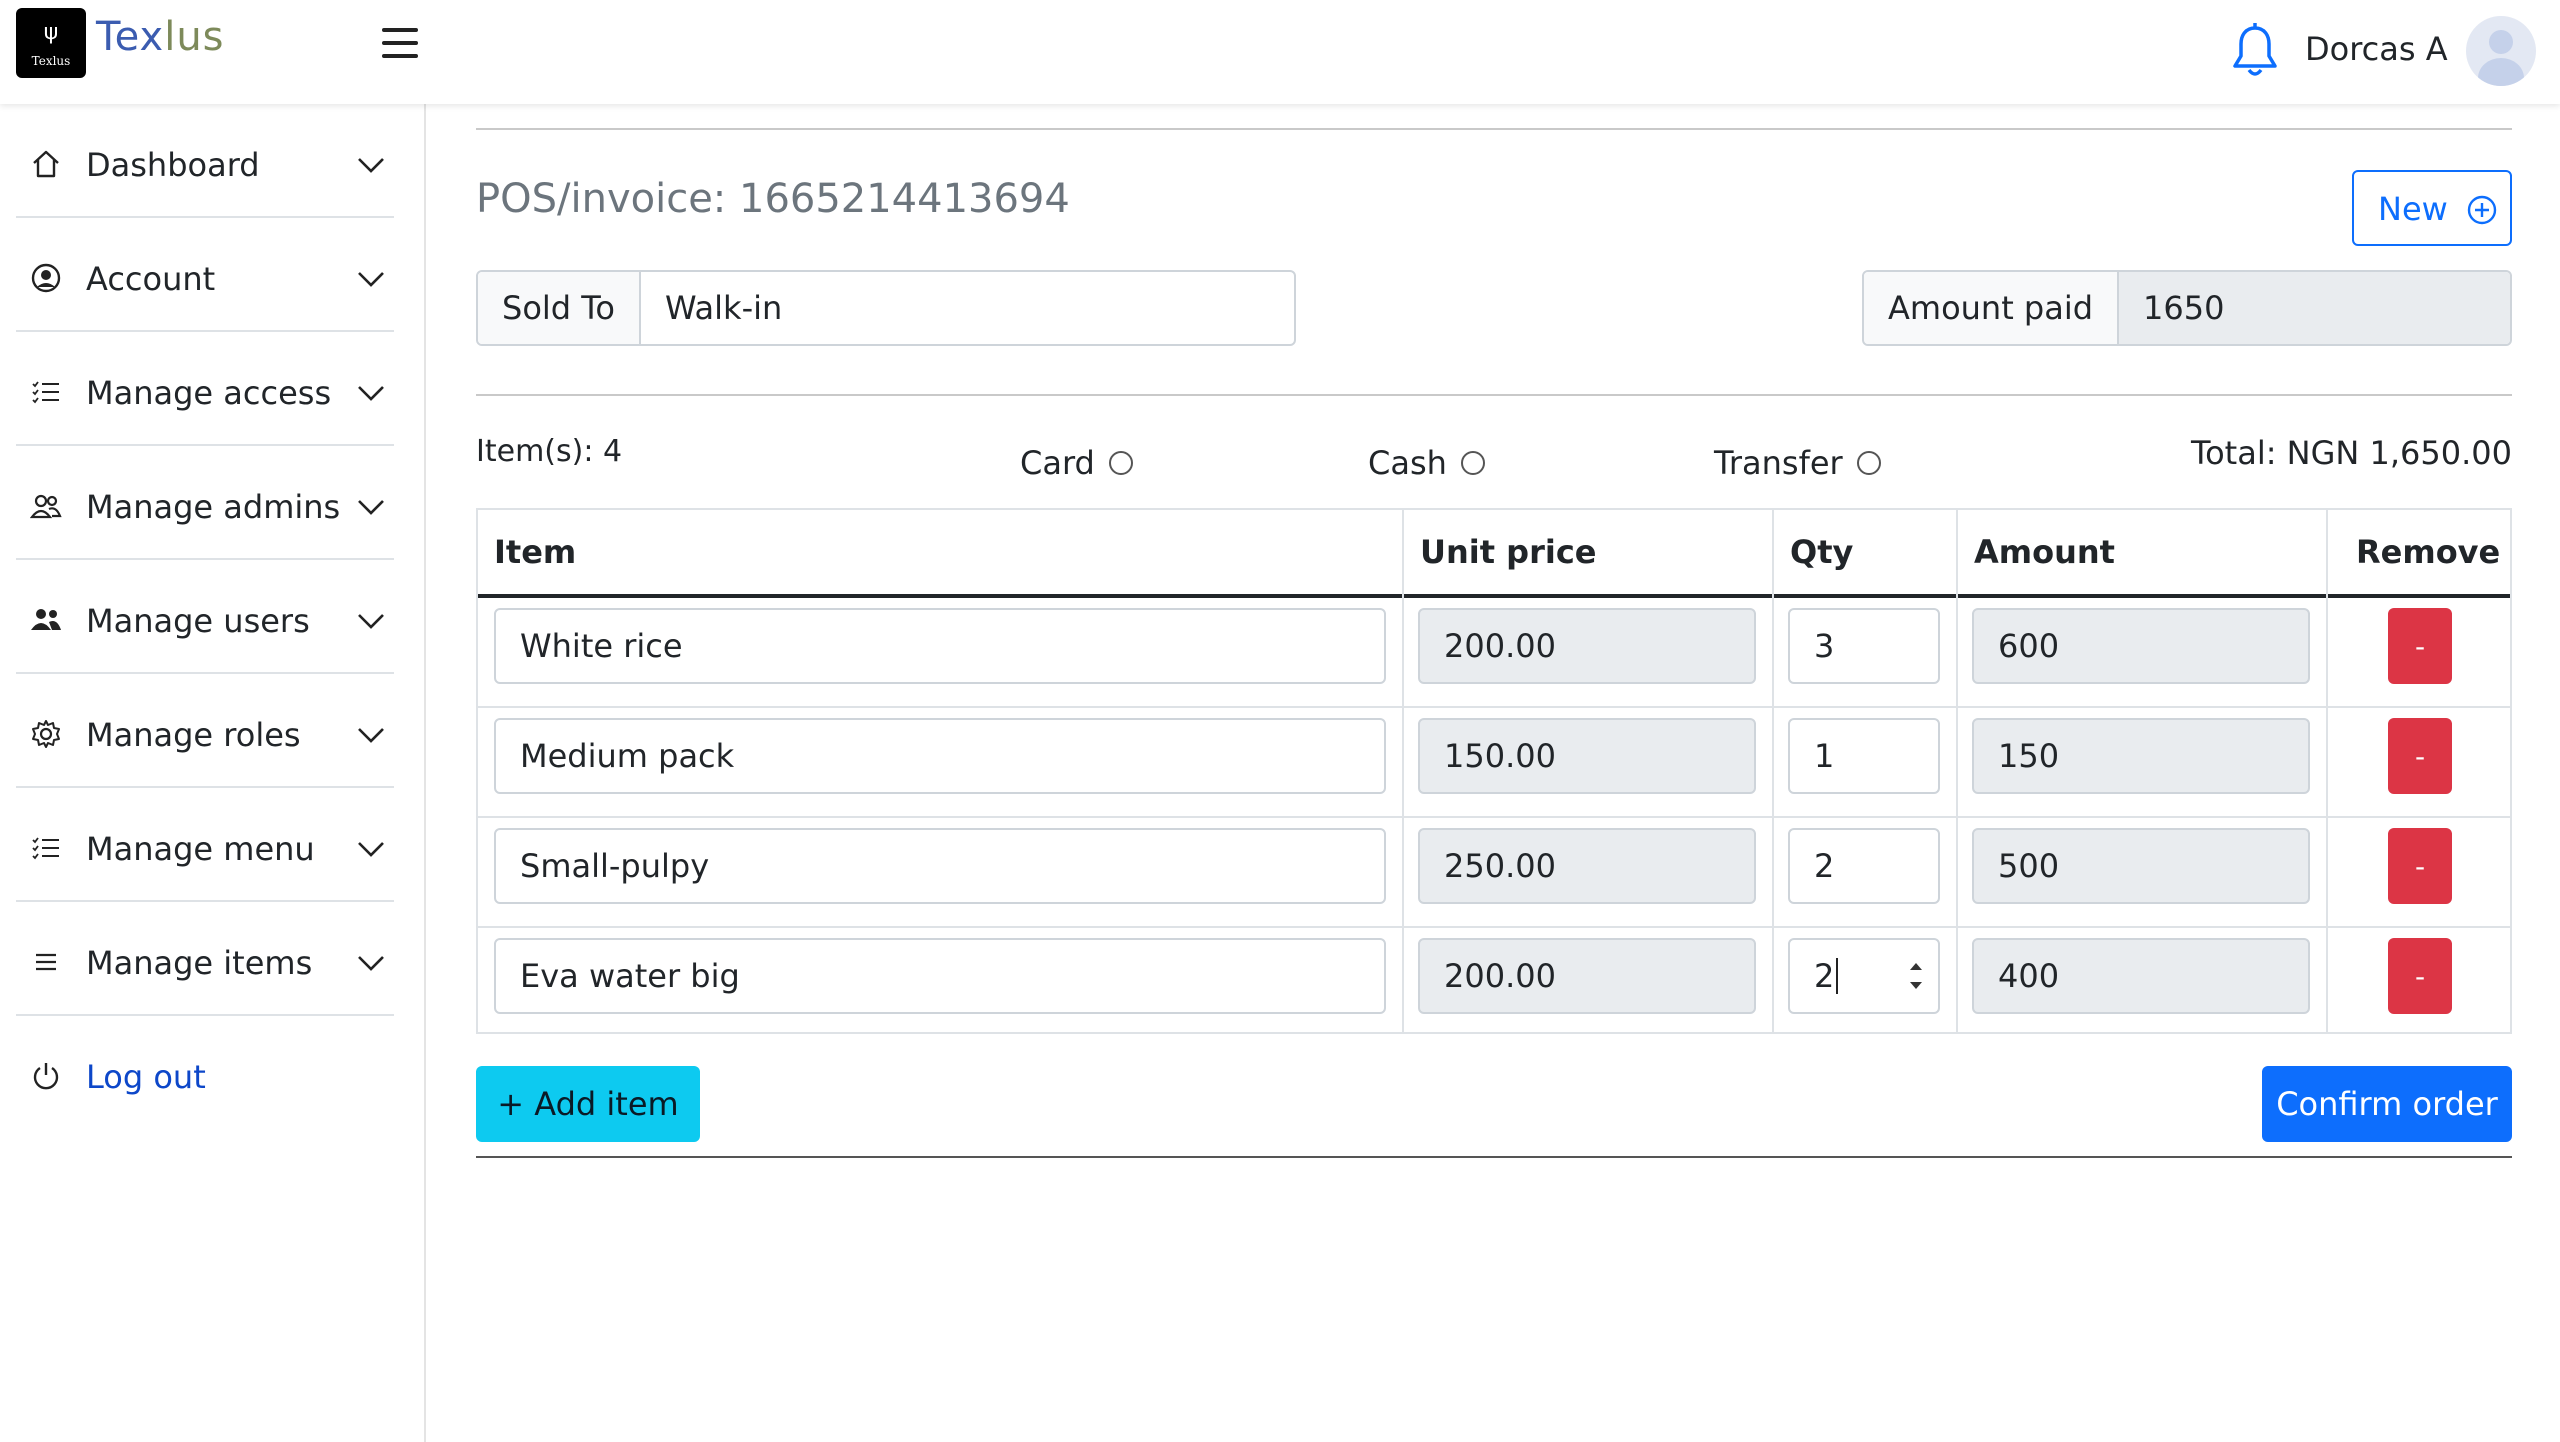 This screenshot has height=1442, width=2560. What do you see at coordinates (2351, 453) in the screenshot?
I see `order-total: Total: NGN 1,650.00` at bounding box center [2351, 453].